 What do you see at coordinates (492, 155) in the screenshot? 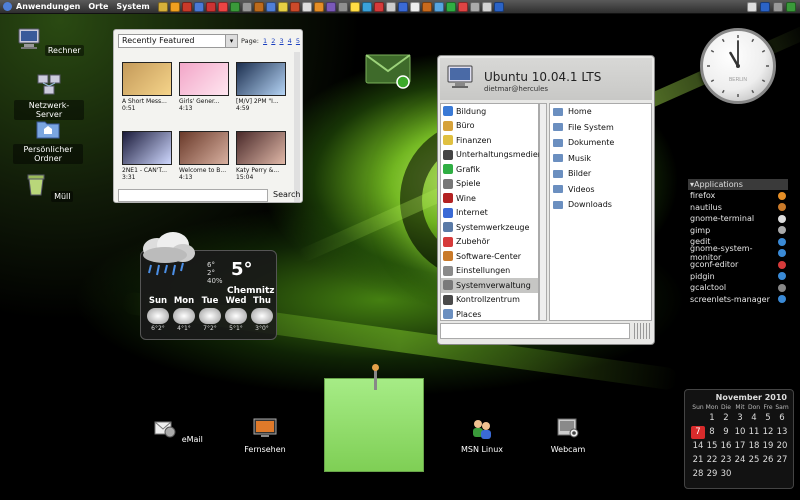
I see `category-item: Unterhaltungsmedien` at bounding box center [492, 155].